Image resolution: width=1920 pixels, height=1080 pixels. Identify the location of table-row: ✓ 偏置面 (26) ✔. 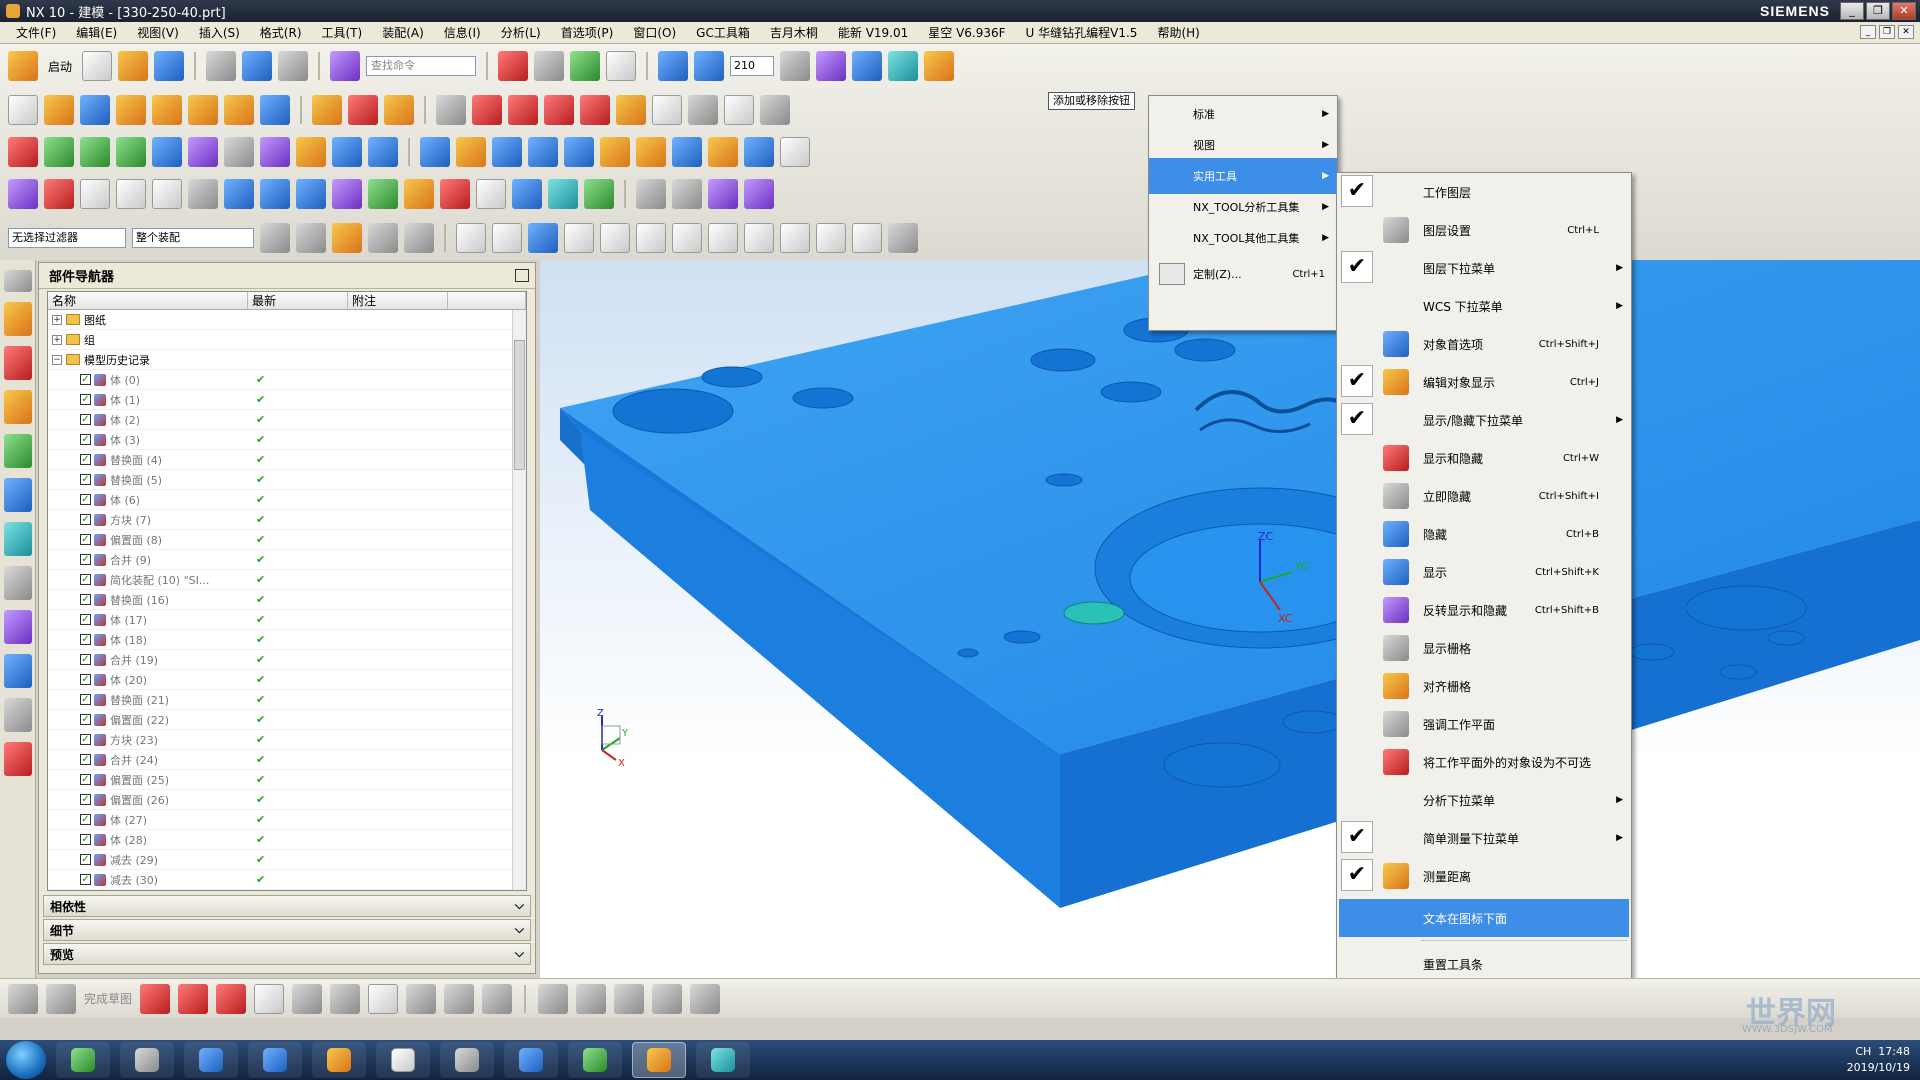
(280, 800).